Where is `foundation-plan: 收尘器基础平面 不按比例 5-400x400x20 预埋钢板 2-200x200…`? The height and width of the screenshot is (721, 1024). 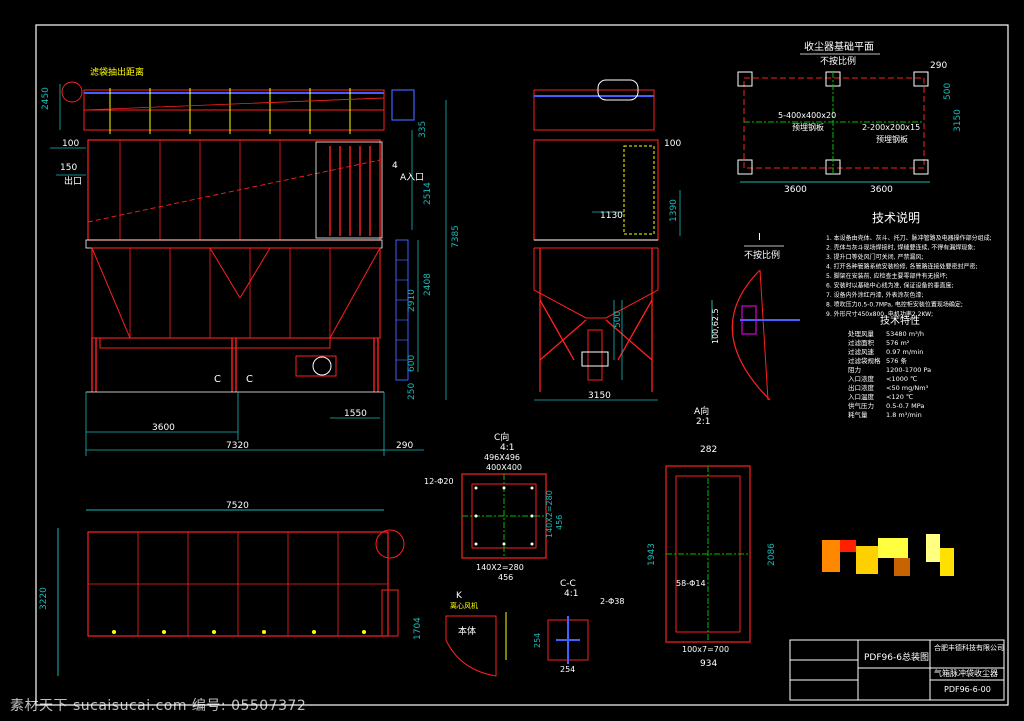
foundation-plan: 收尘器基础平面 不按比例 5-400x400x20 预埋钢板 2-200x200… is located at coordinates (850, 117).